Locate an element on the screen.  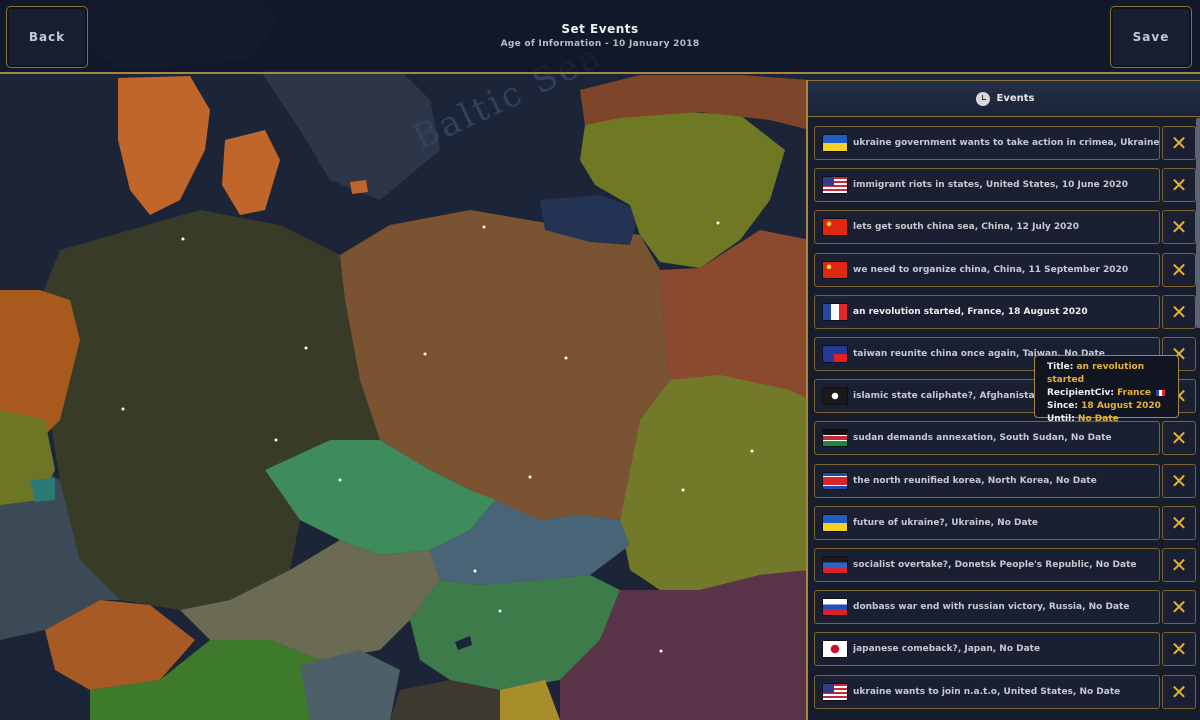
events-panel-title: Events is located at coordinates (1015, 98).